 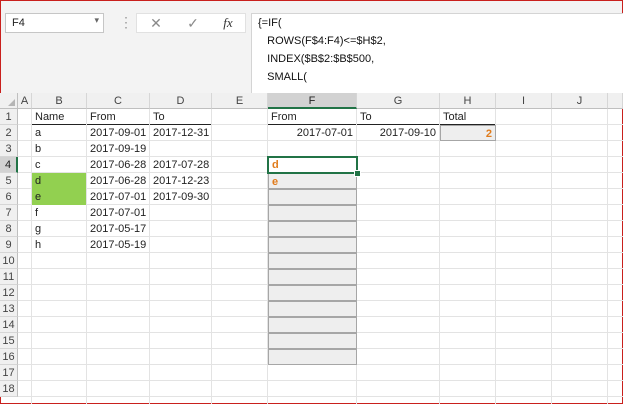 What do you see at coordinates (96, 20) in the screenshot?
I see `chevron-down-icon: ▾` at bounding box center [96, 20].